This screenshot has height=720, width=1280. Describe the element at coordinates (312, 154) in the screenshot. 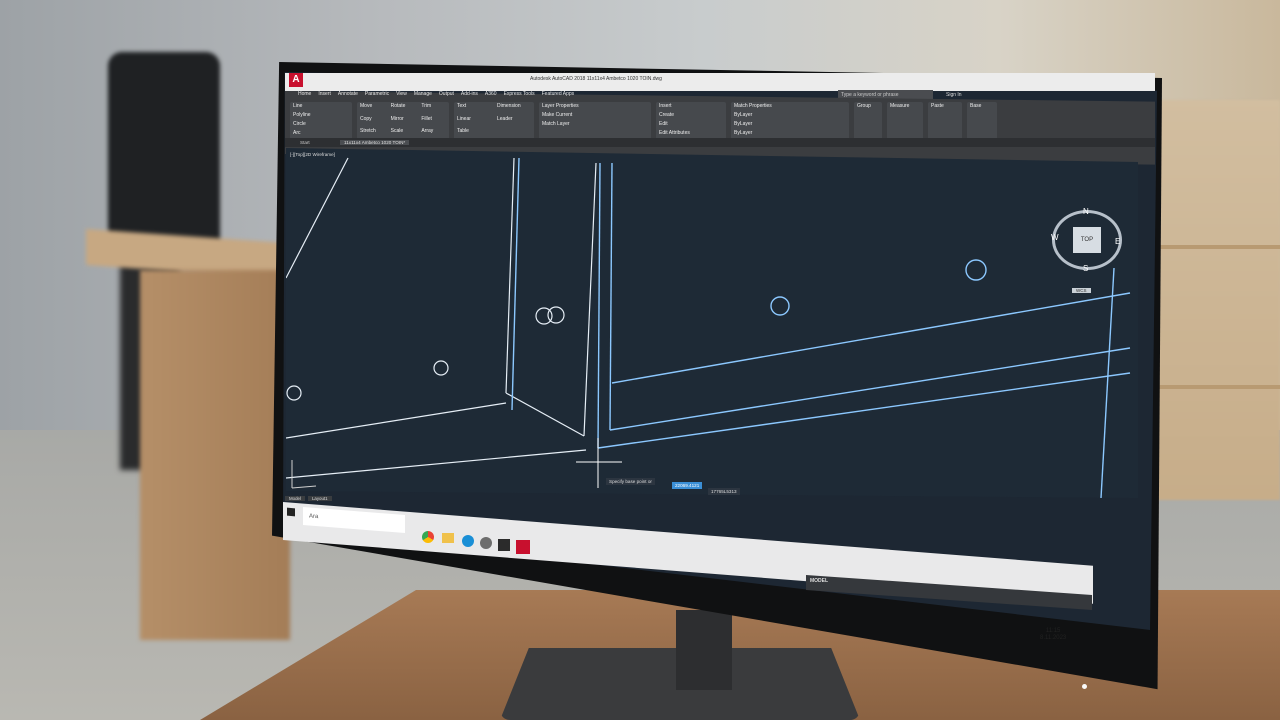

I see `viewport-controls: [-][Top][2D Wireframe]` at that location.